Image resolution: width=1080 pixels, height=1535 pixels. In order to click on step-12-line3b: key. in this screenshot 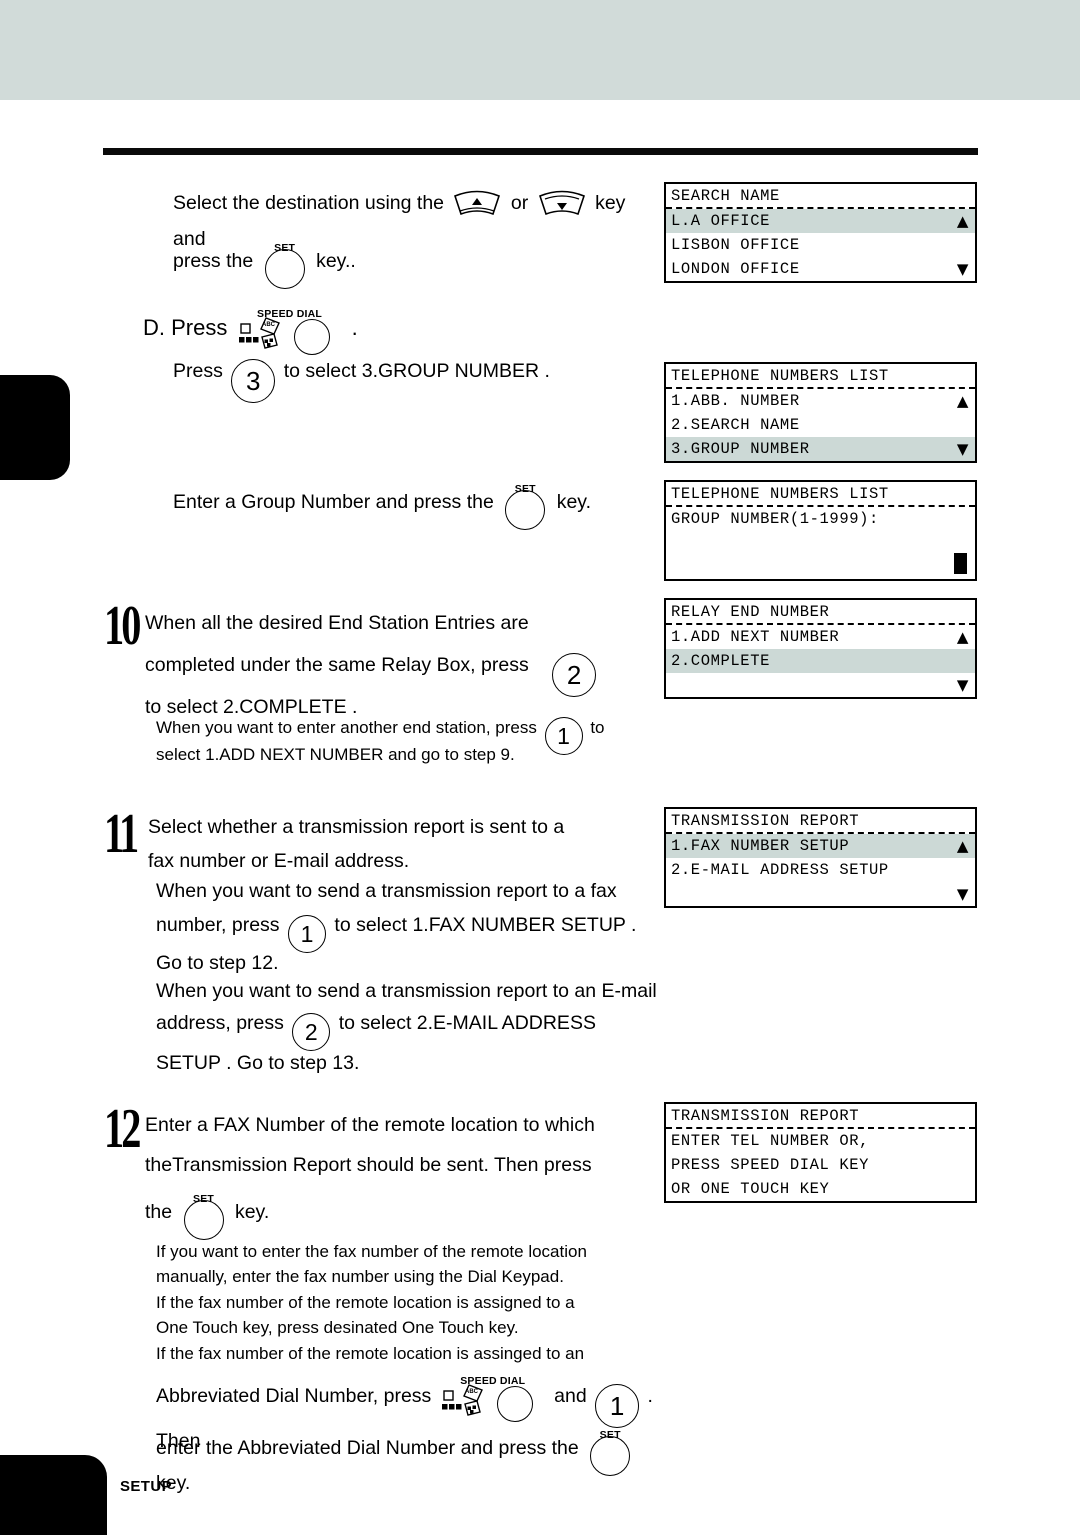, I will do `click(252, 1212)`.